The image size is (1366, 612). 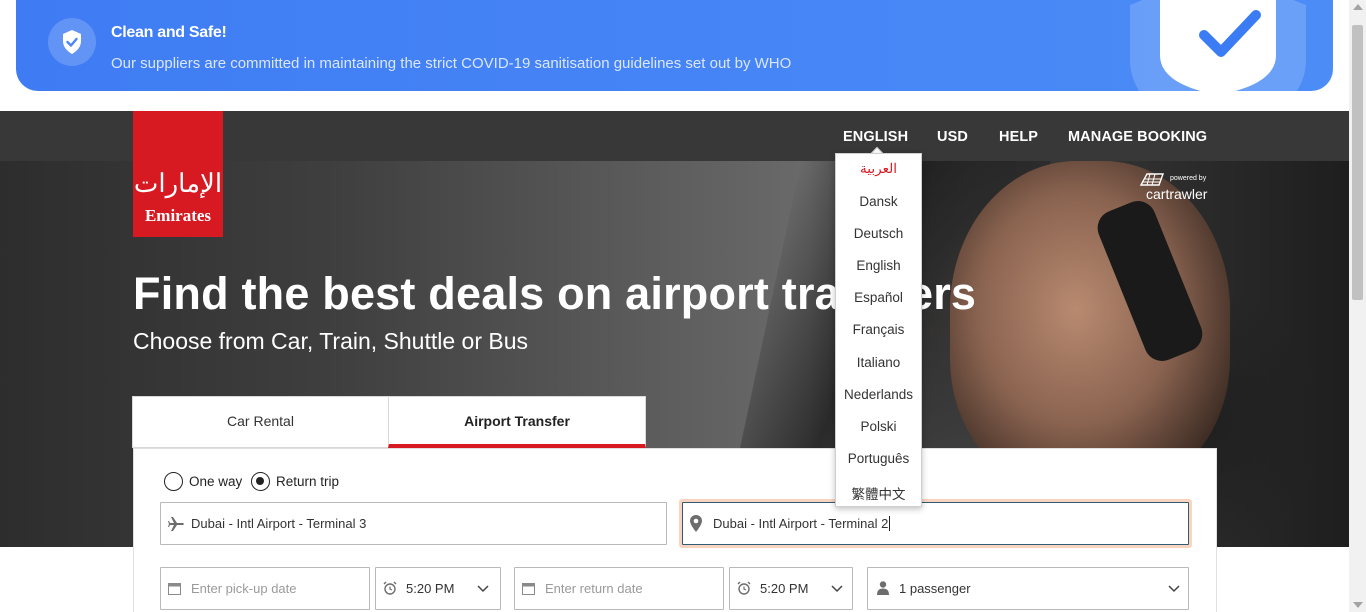 I want to click on pickup-time-value: 5:20 PM, so click(x=430, y=588).